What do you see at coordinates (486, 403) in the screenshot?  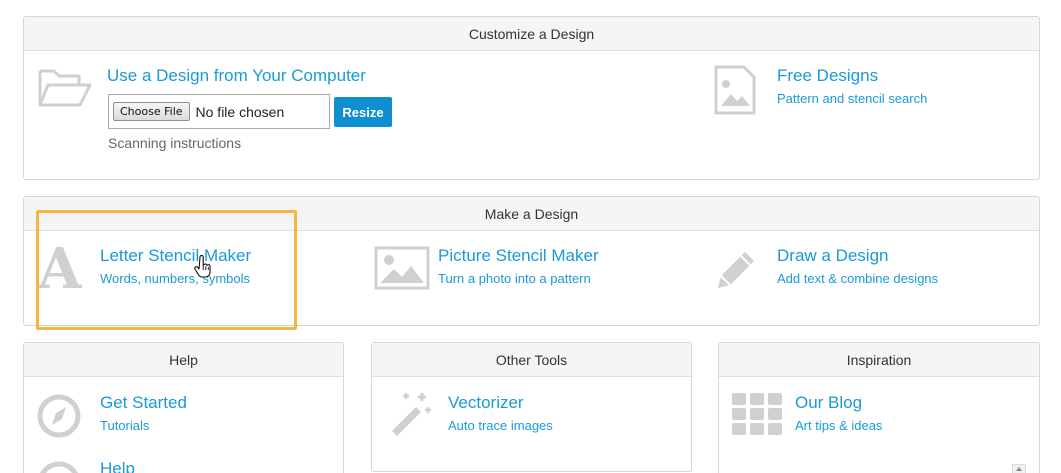 I see `vectorizer-link: Vectorizer` at bounding box center [486, 403].